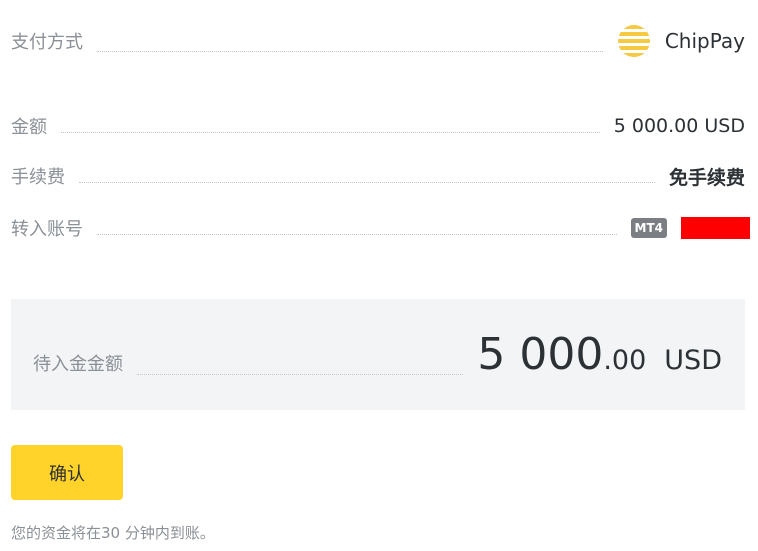 This screenshot has height=551, width=758. Describe the element at coordinates (113, 533) in the screenshot. I see `arrival-note: 您的资金将在30 分钟内到账。` at that location.